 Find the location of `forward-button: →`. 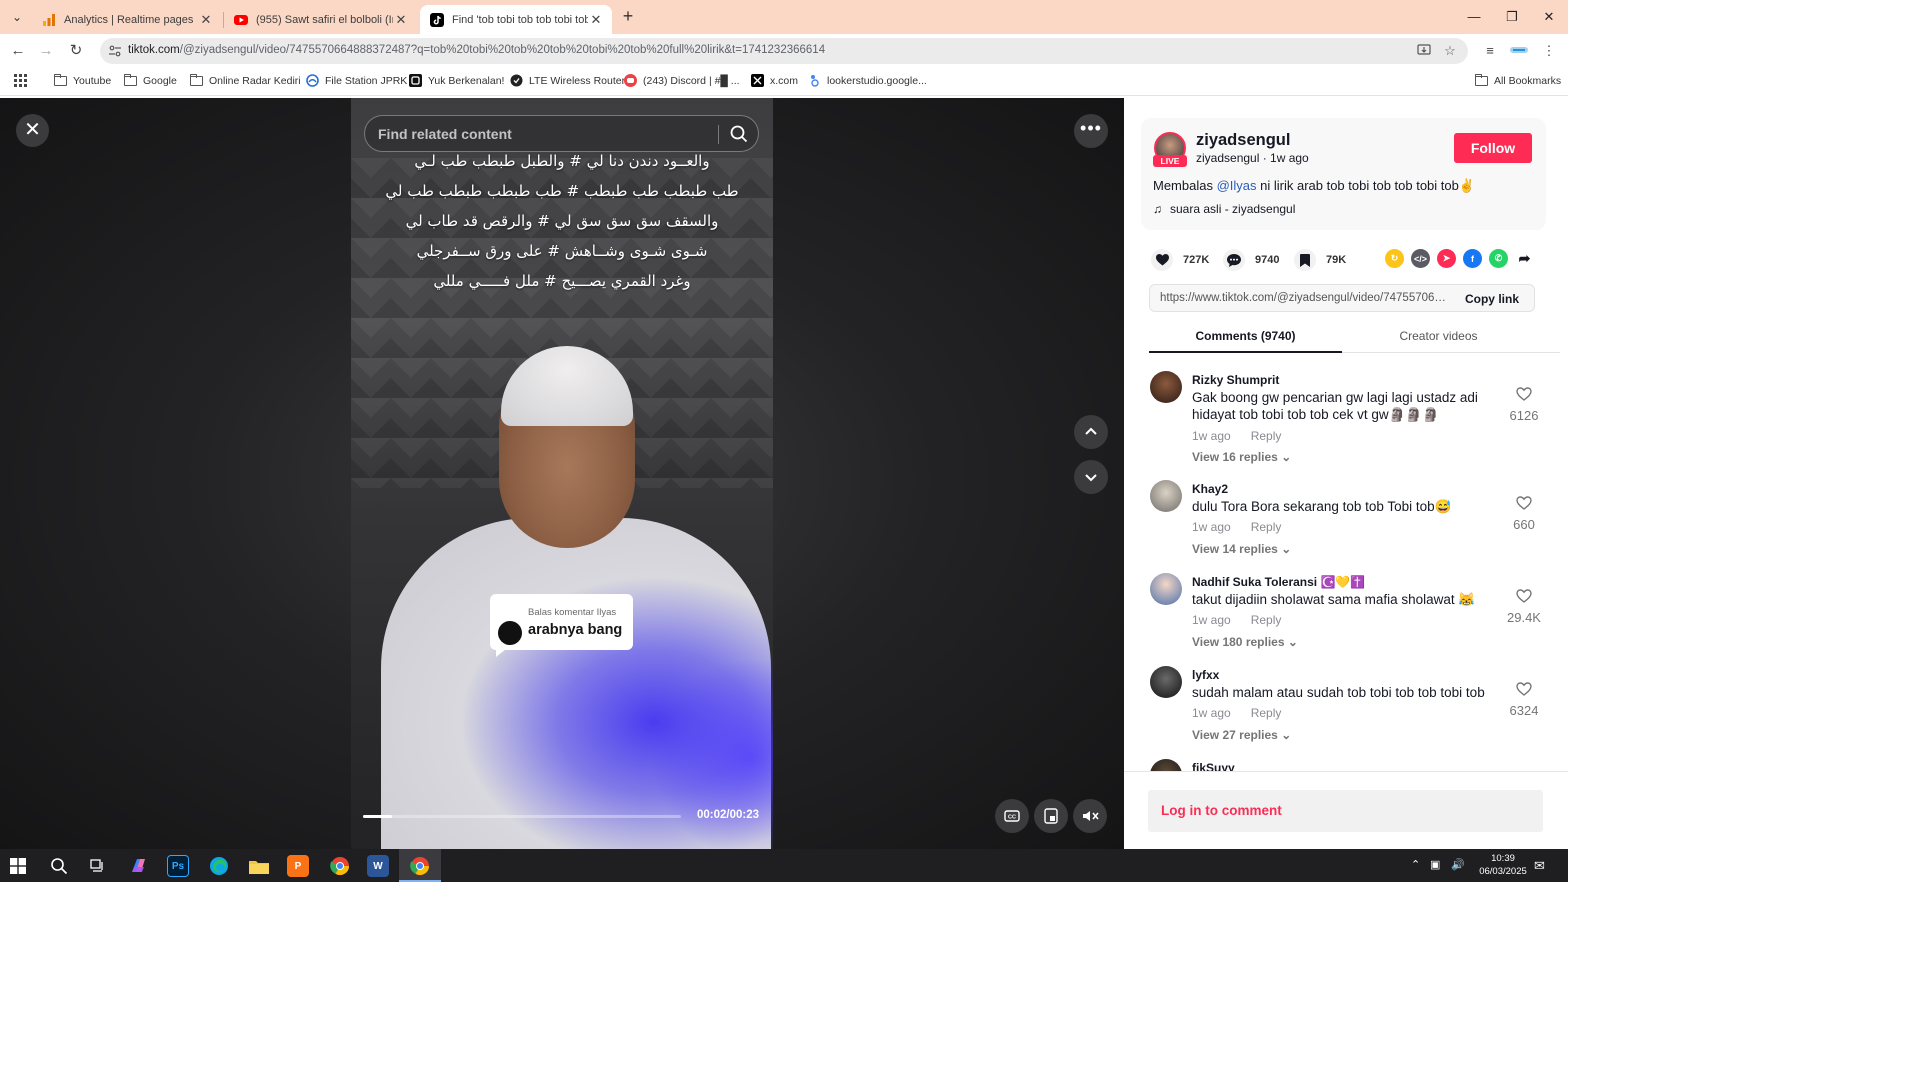

forward-button: → is located at coordinates (46, 51).